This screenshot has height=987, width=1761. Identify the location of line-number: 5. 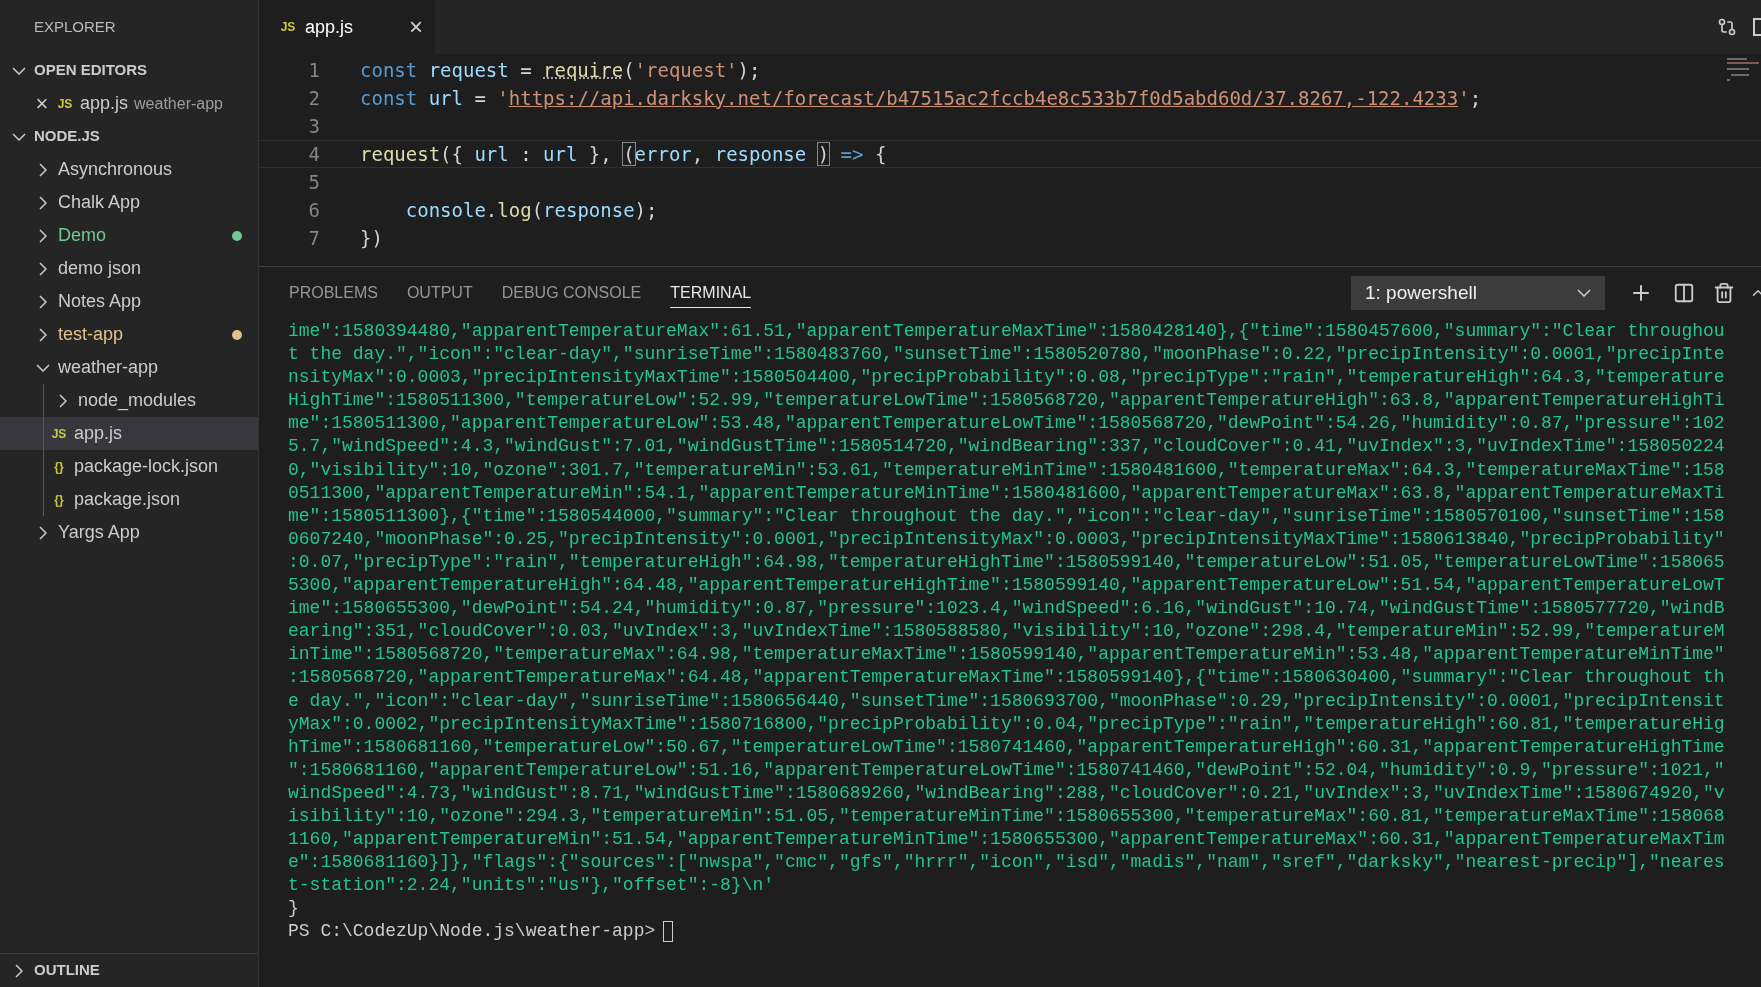
(314, 182).